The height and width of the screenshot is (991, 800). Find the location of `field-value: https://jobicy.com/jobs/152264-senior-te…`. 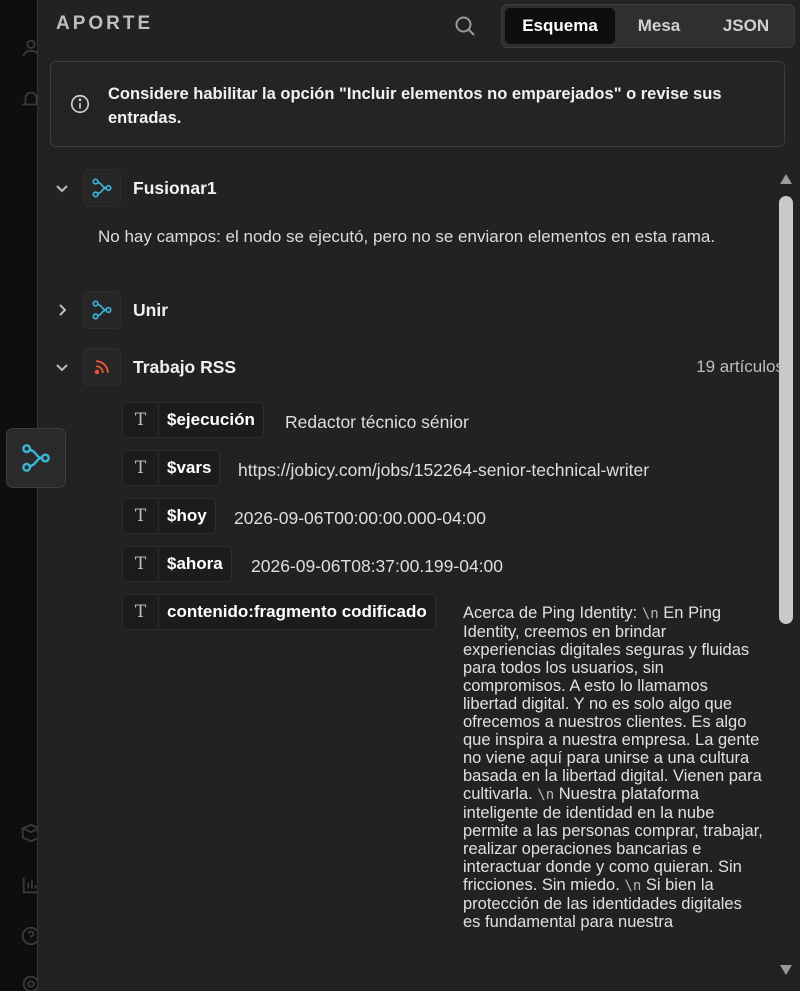

field-value: https://jobicy.com/jobs/152264-senior-te… is located at coordinates (444, 470).